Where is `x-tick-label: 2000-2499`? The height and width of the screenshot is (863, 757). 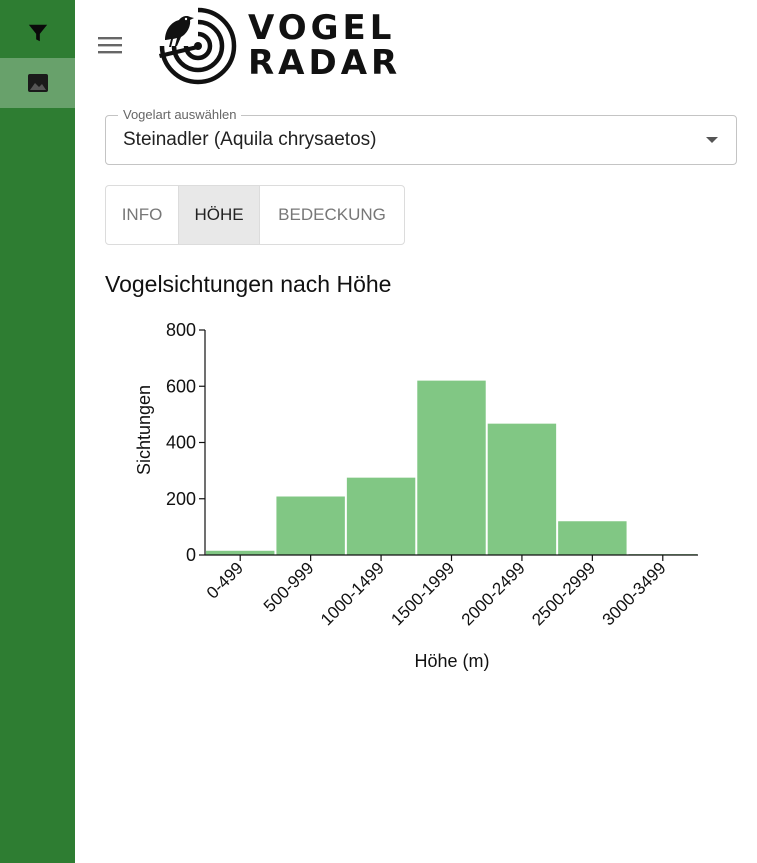 x-tick-label: 2000-2499 is located at coordinates (493, 593).